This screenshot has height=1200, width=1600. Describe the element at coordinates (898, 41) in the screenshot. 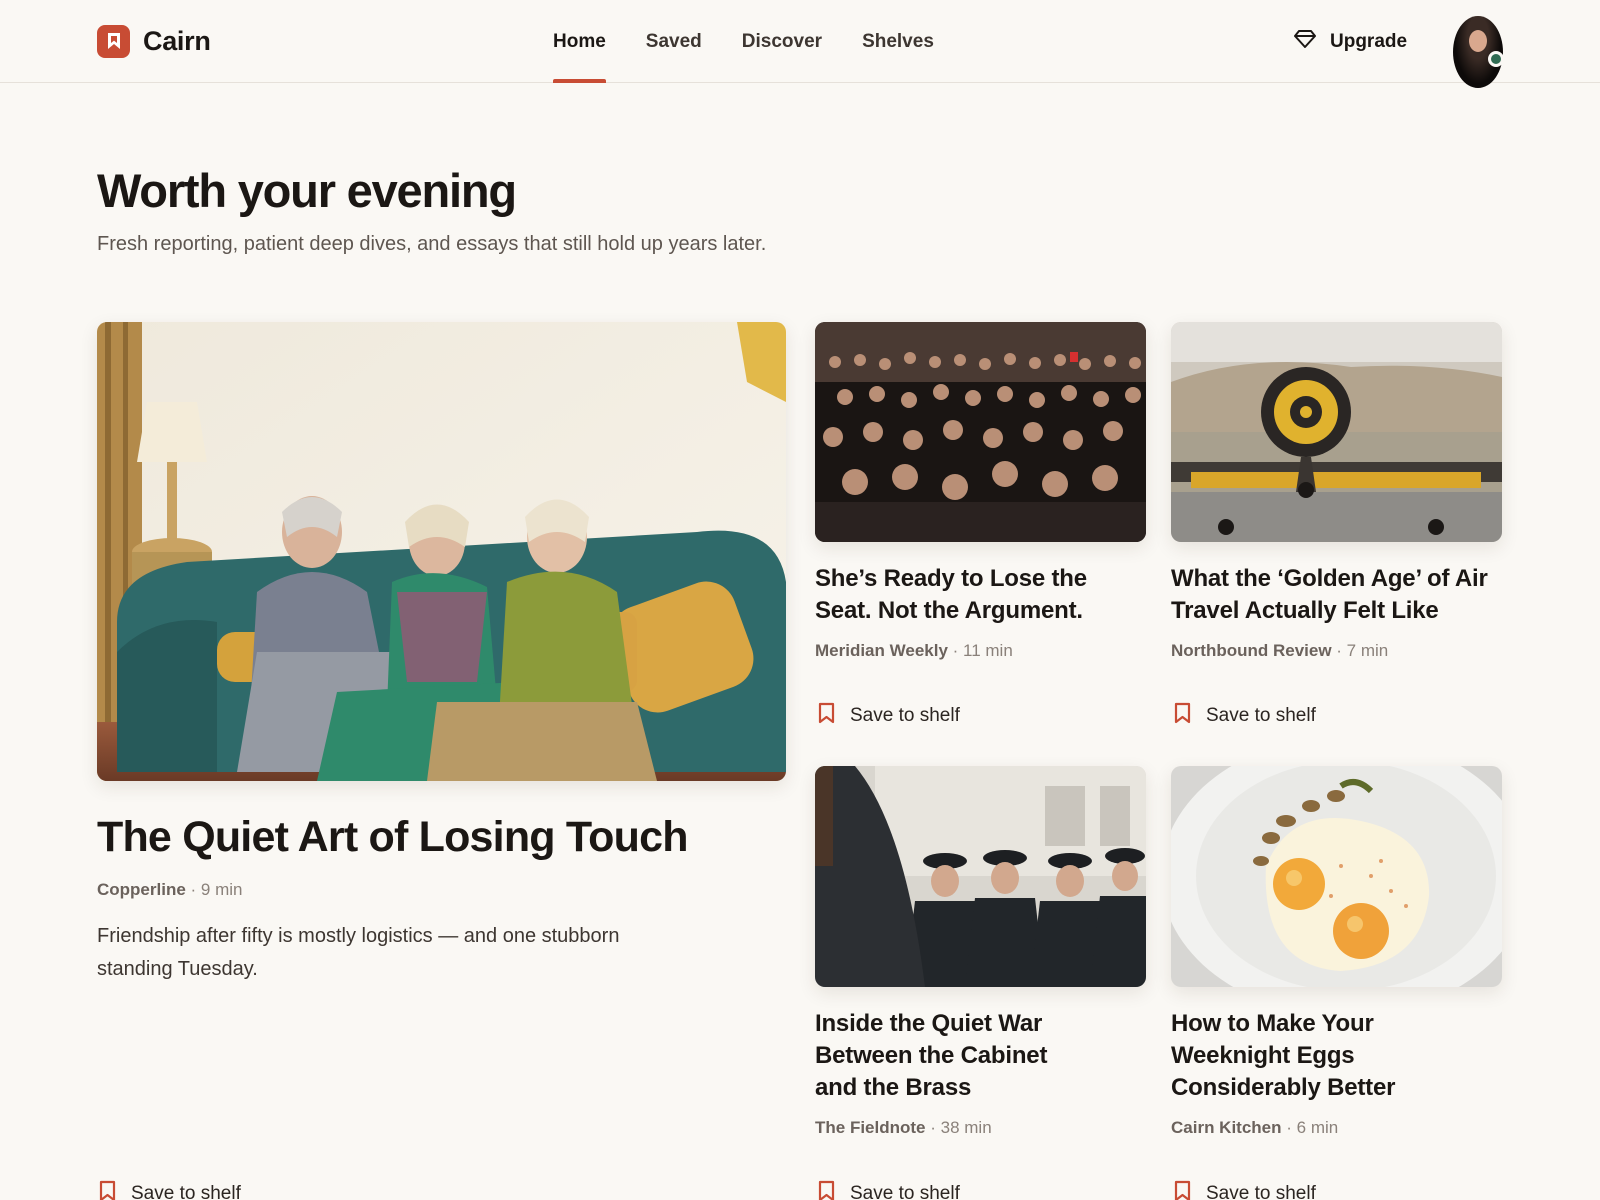

I see `nav-item-shelves: Shelves` at that location.